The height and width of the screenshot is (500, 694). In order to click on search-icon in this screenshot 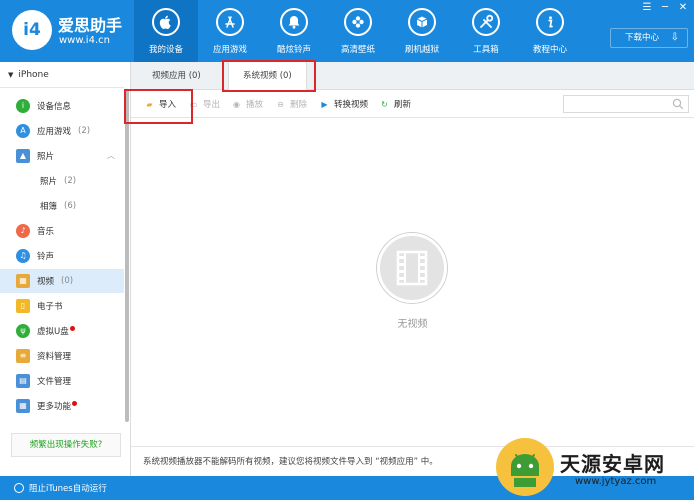, I will do `click(678, 104)`.